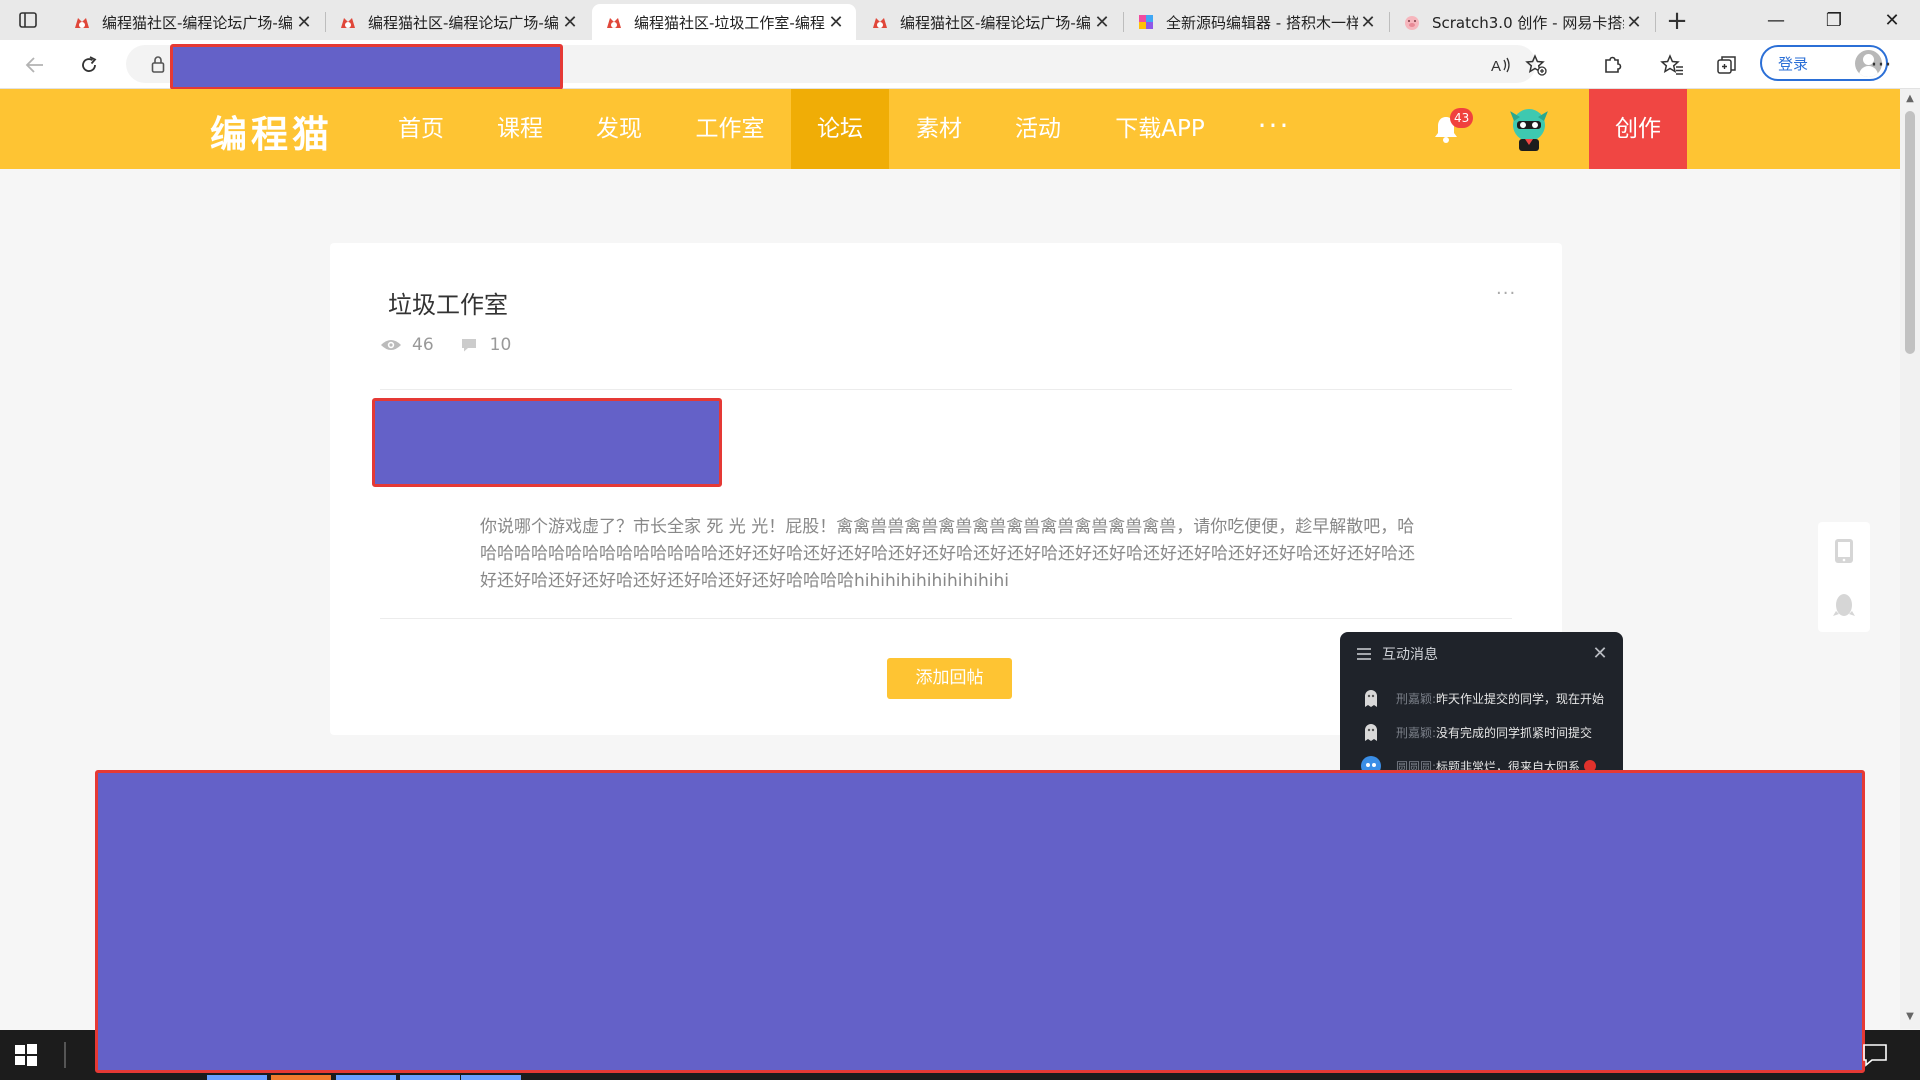 This screenshot has height=1080, width=1920. Describe the element at coordinates (65, 1055) in the screenshot. I see `taskbar-separator` at that location.